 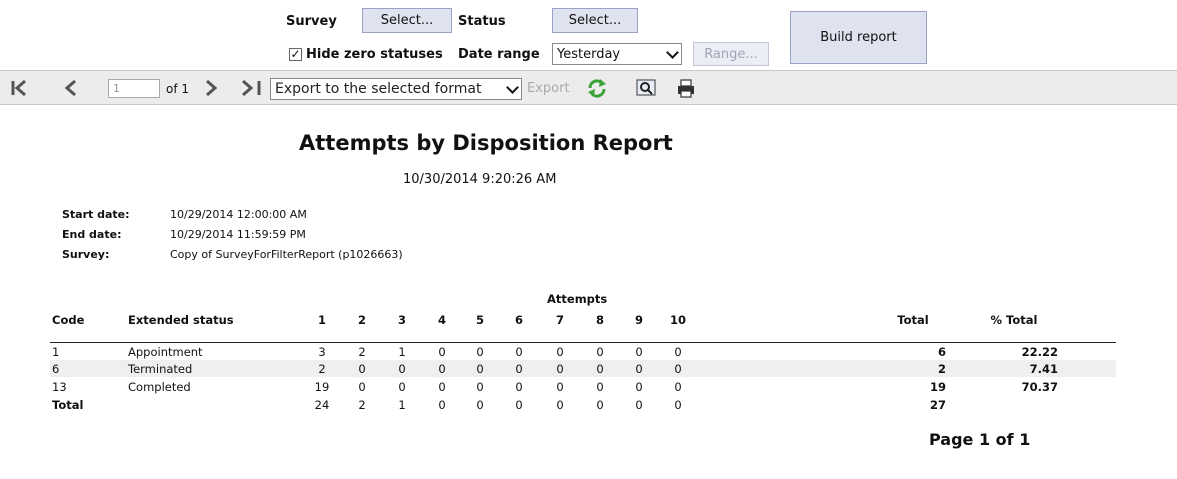 I want to click on cell-percent-total: 7.41, so click(x=1043, y=369).